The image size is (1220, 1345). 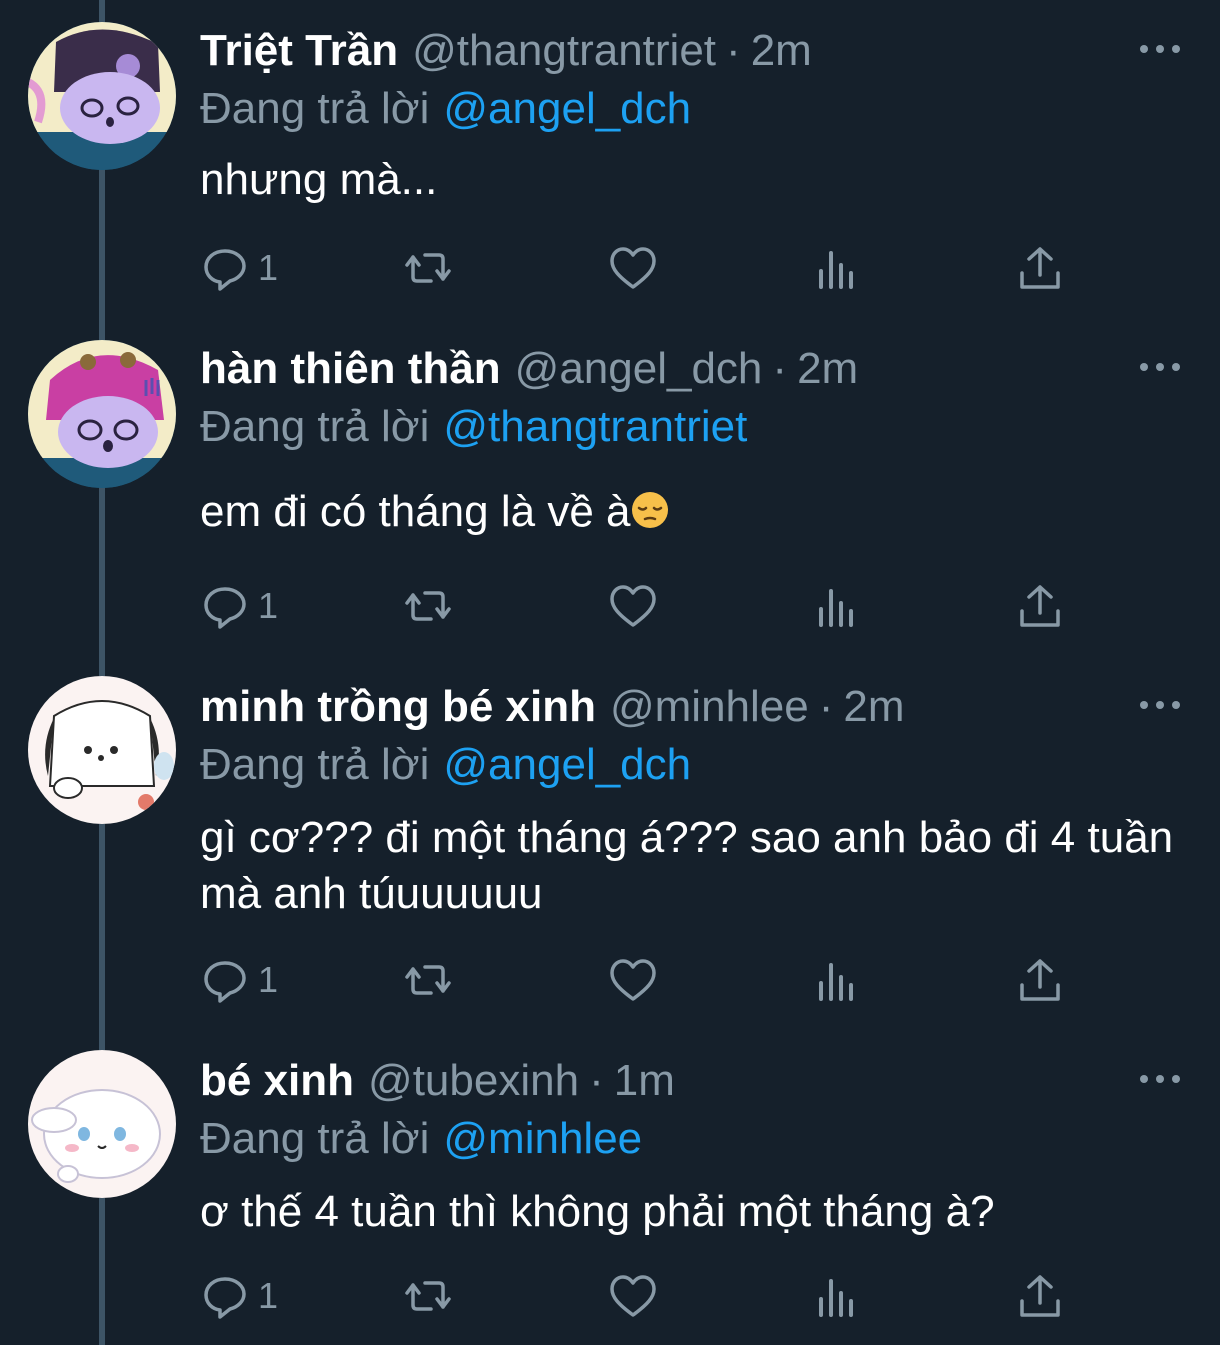 I want to click on my-melody-avatar, so click(x=102, y=414).